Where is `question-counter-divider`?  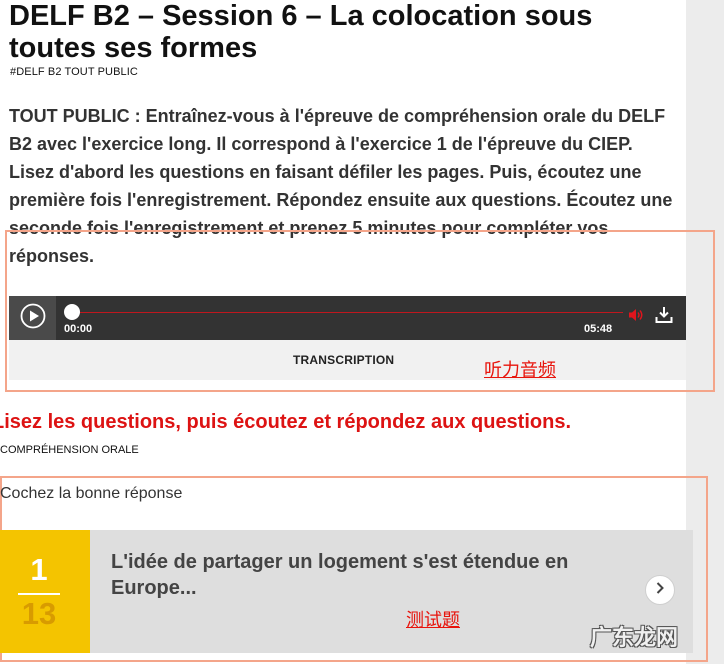 question-counter-divider is located at coordinates (39, 594).